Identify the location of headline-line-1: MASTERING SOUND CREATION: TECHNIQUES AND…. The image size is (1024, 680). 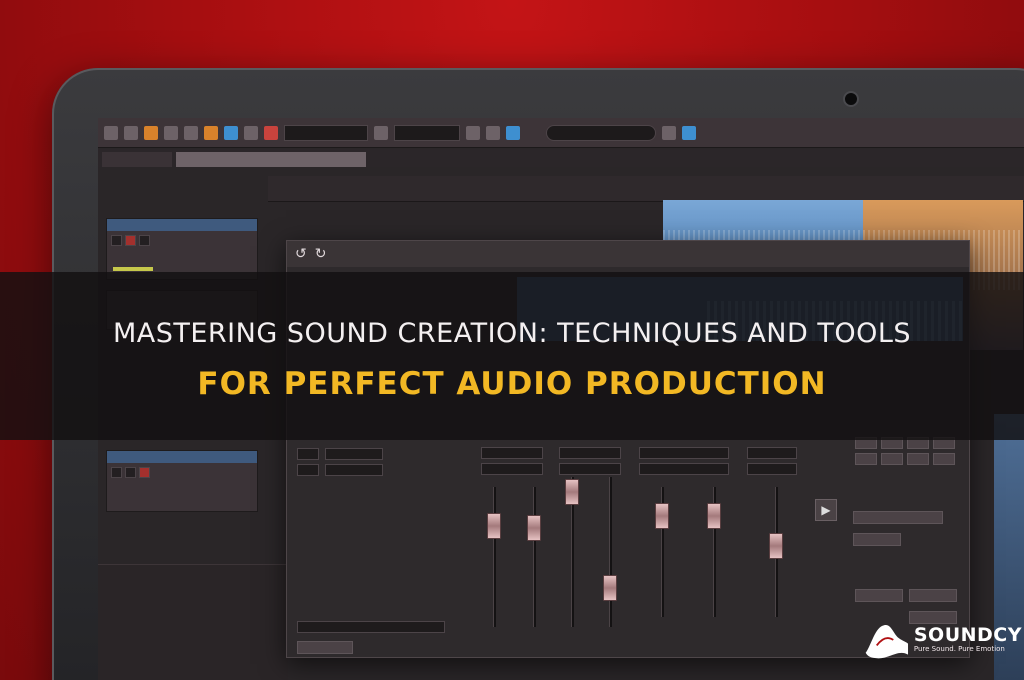
(512, 333).